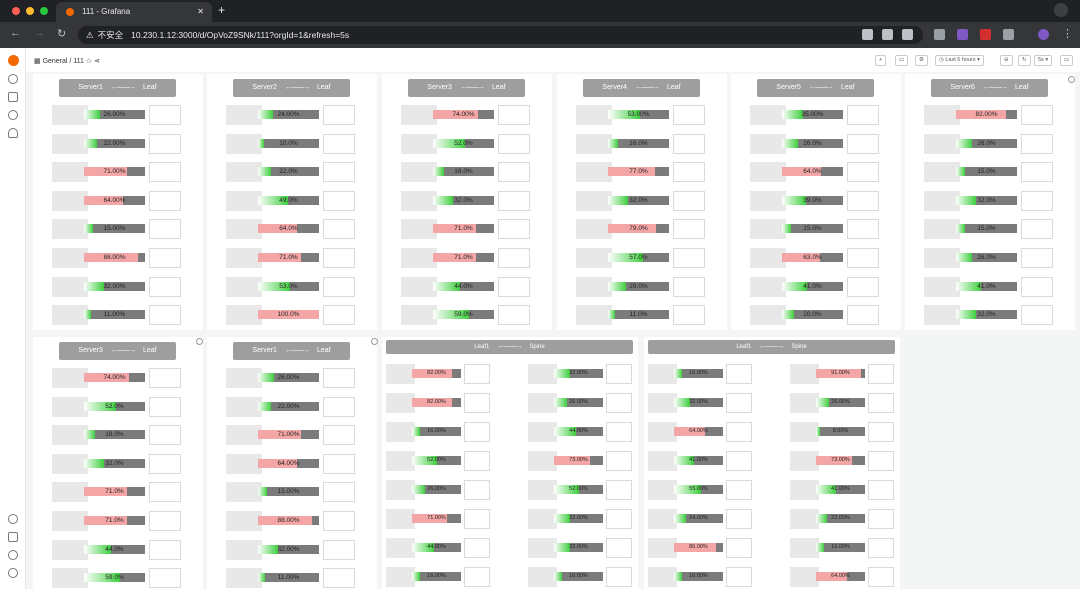 The height and width of the screenshot is (589, 1080). What do you see at coordinates (16, 11) in the screenshot?
I see `close-window-icon` at bounding box center [16, 11].